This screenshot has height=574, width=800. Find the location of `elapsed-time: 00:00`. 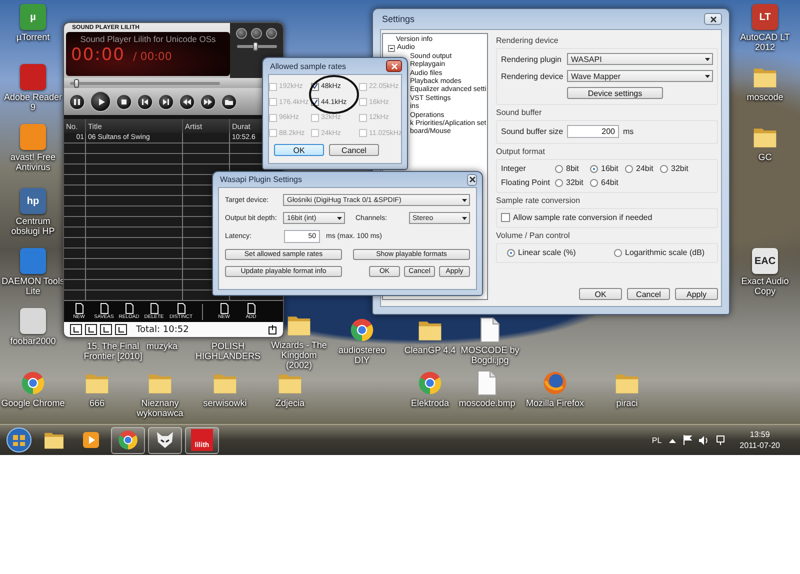

elapsed-time: 00:00 is located at coordinates (98, 55).